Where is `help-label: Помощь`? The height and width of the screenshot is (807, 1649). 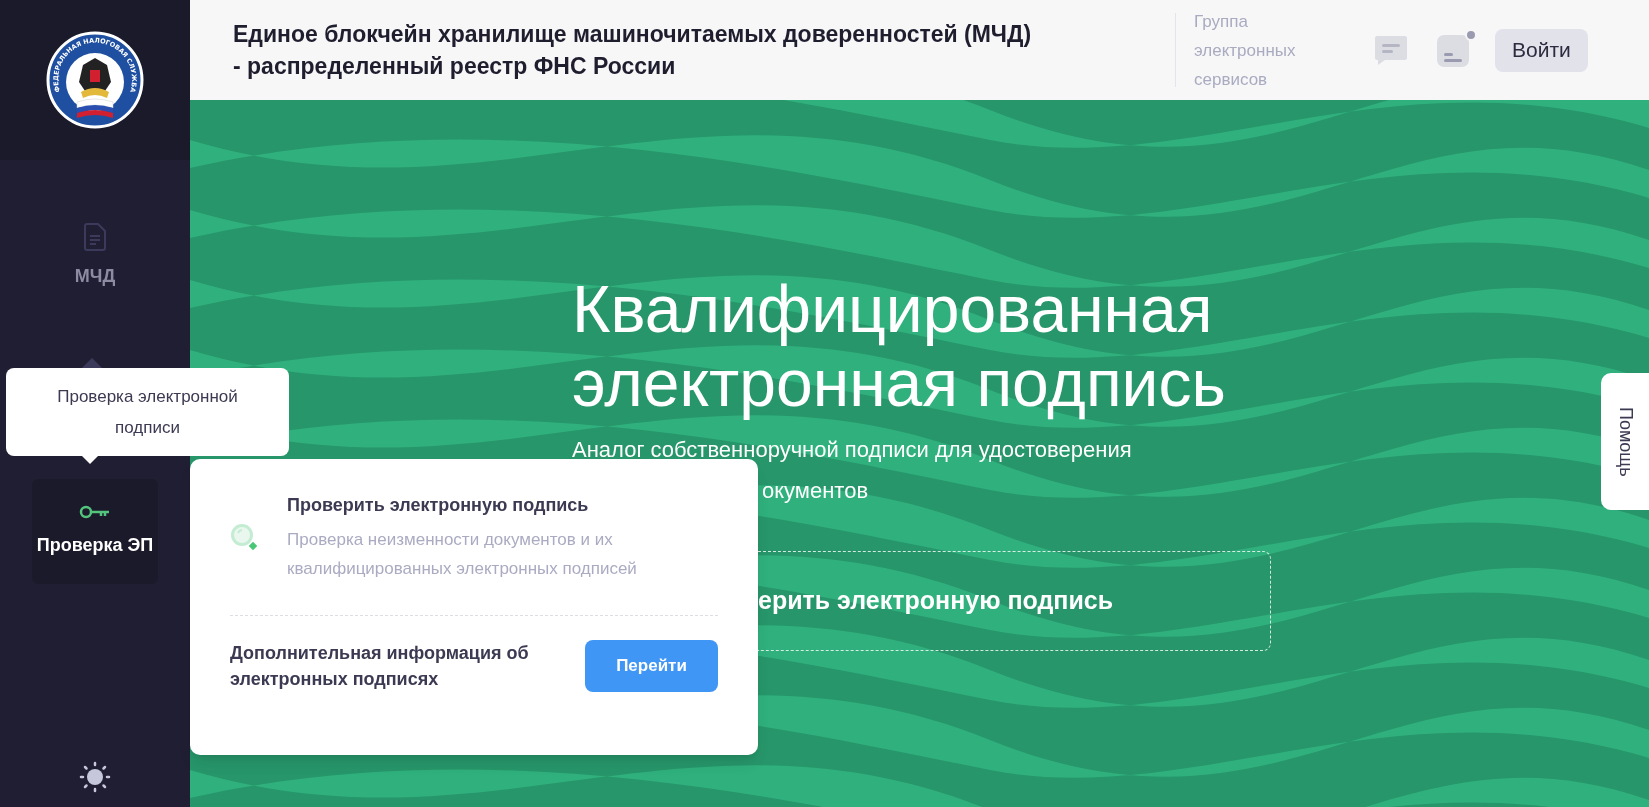 help-label: Помощь is located at coordinates (1625, 441).